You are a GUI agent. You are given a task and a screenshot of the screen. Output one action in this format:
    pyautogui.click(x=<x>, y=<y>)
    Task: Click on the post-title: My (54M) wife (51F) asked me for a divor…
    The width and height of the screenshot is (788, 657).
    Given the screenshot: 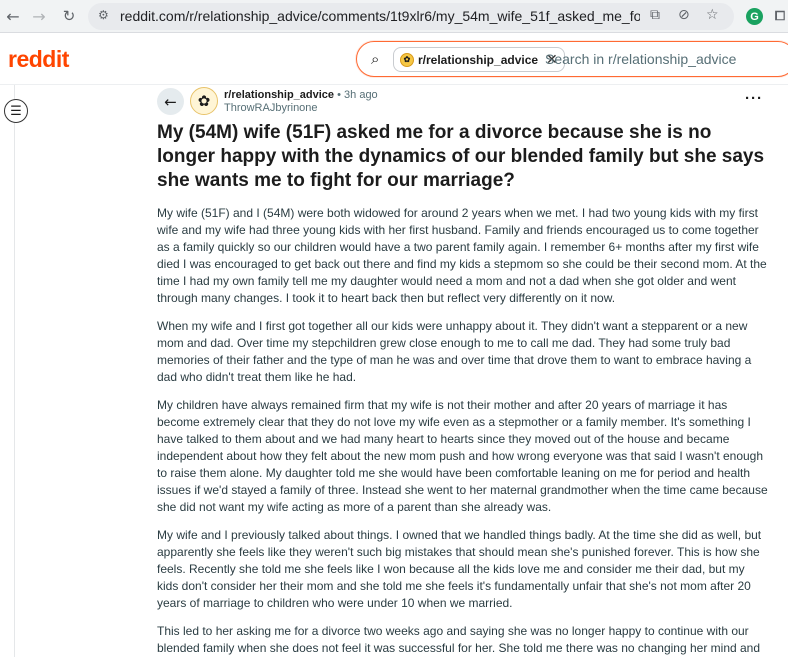 What is the action you would take?
    pyautogui.click(x=461, y=156)
    